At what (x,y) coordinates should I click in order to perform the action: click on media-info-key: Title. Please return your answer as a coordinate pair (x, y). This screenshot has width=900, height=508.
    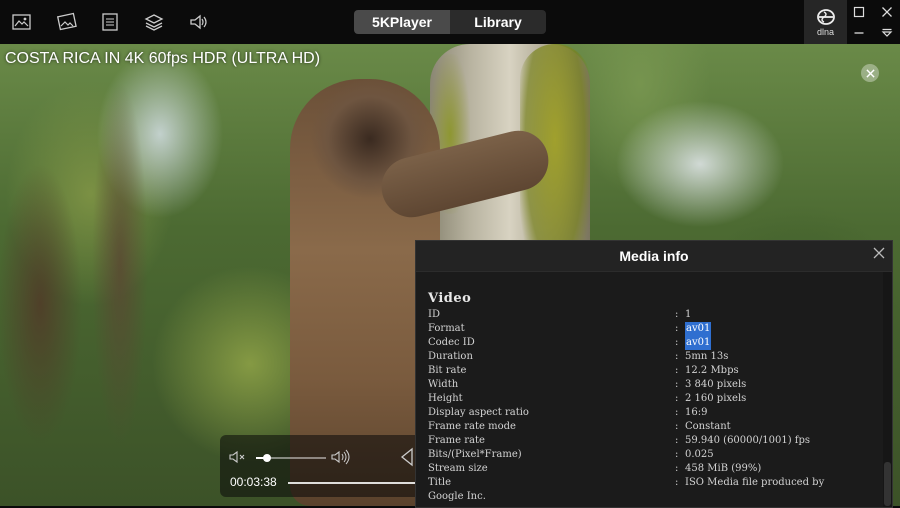
    Looking at the image, I should click on (440, 482).